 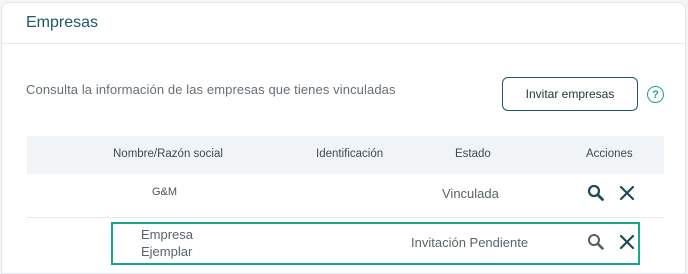 What do you see at coordinates (345, 217) in the screenshot?
I see `row-divider` at bounding box center [345, 217].